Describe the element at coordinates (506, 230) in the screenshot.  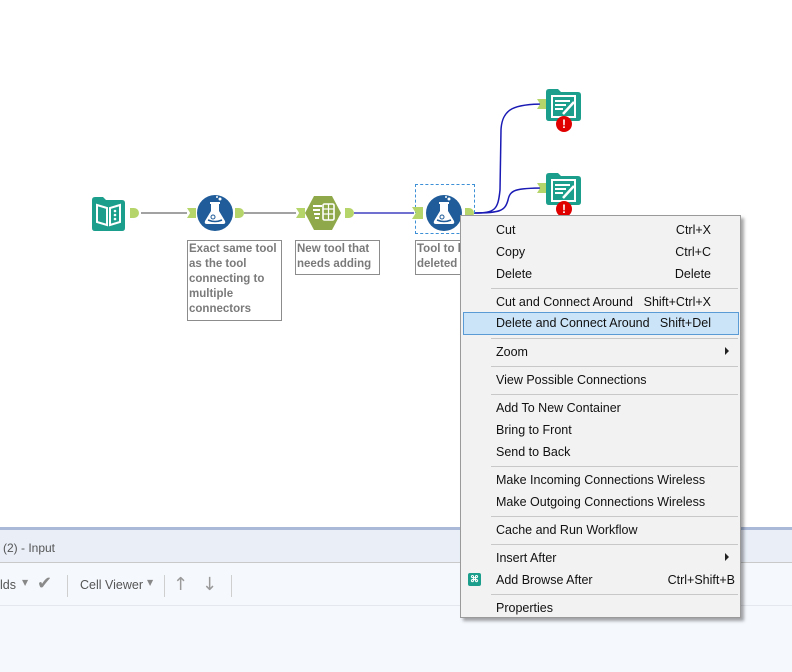
I see `menu-item-label: Cut` at that location.